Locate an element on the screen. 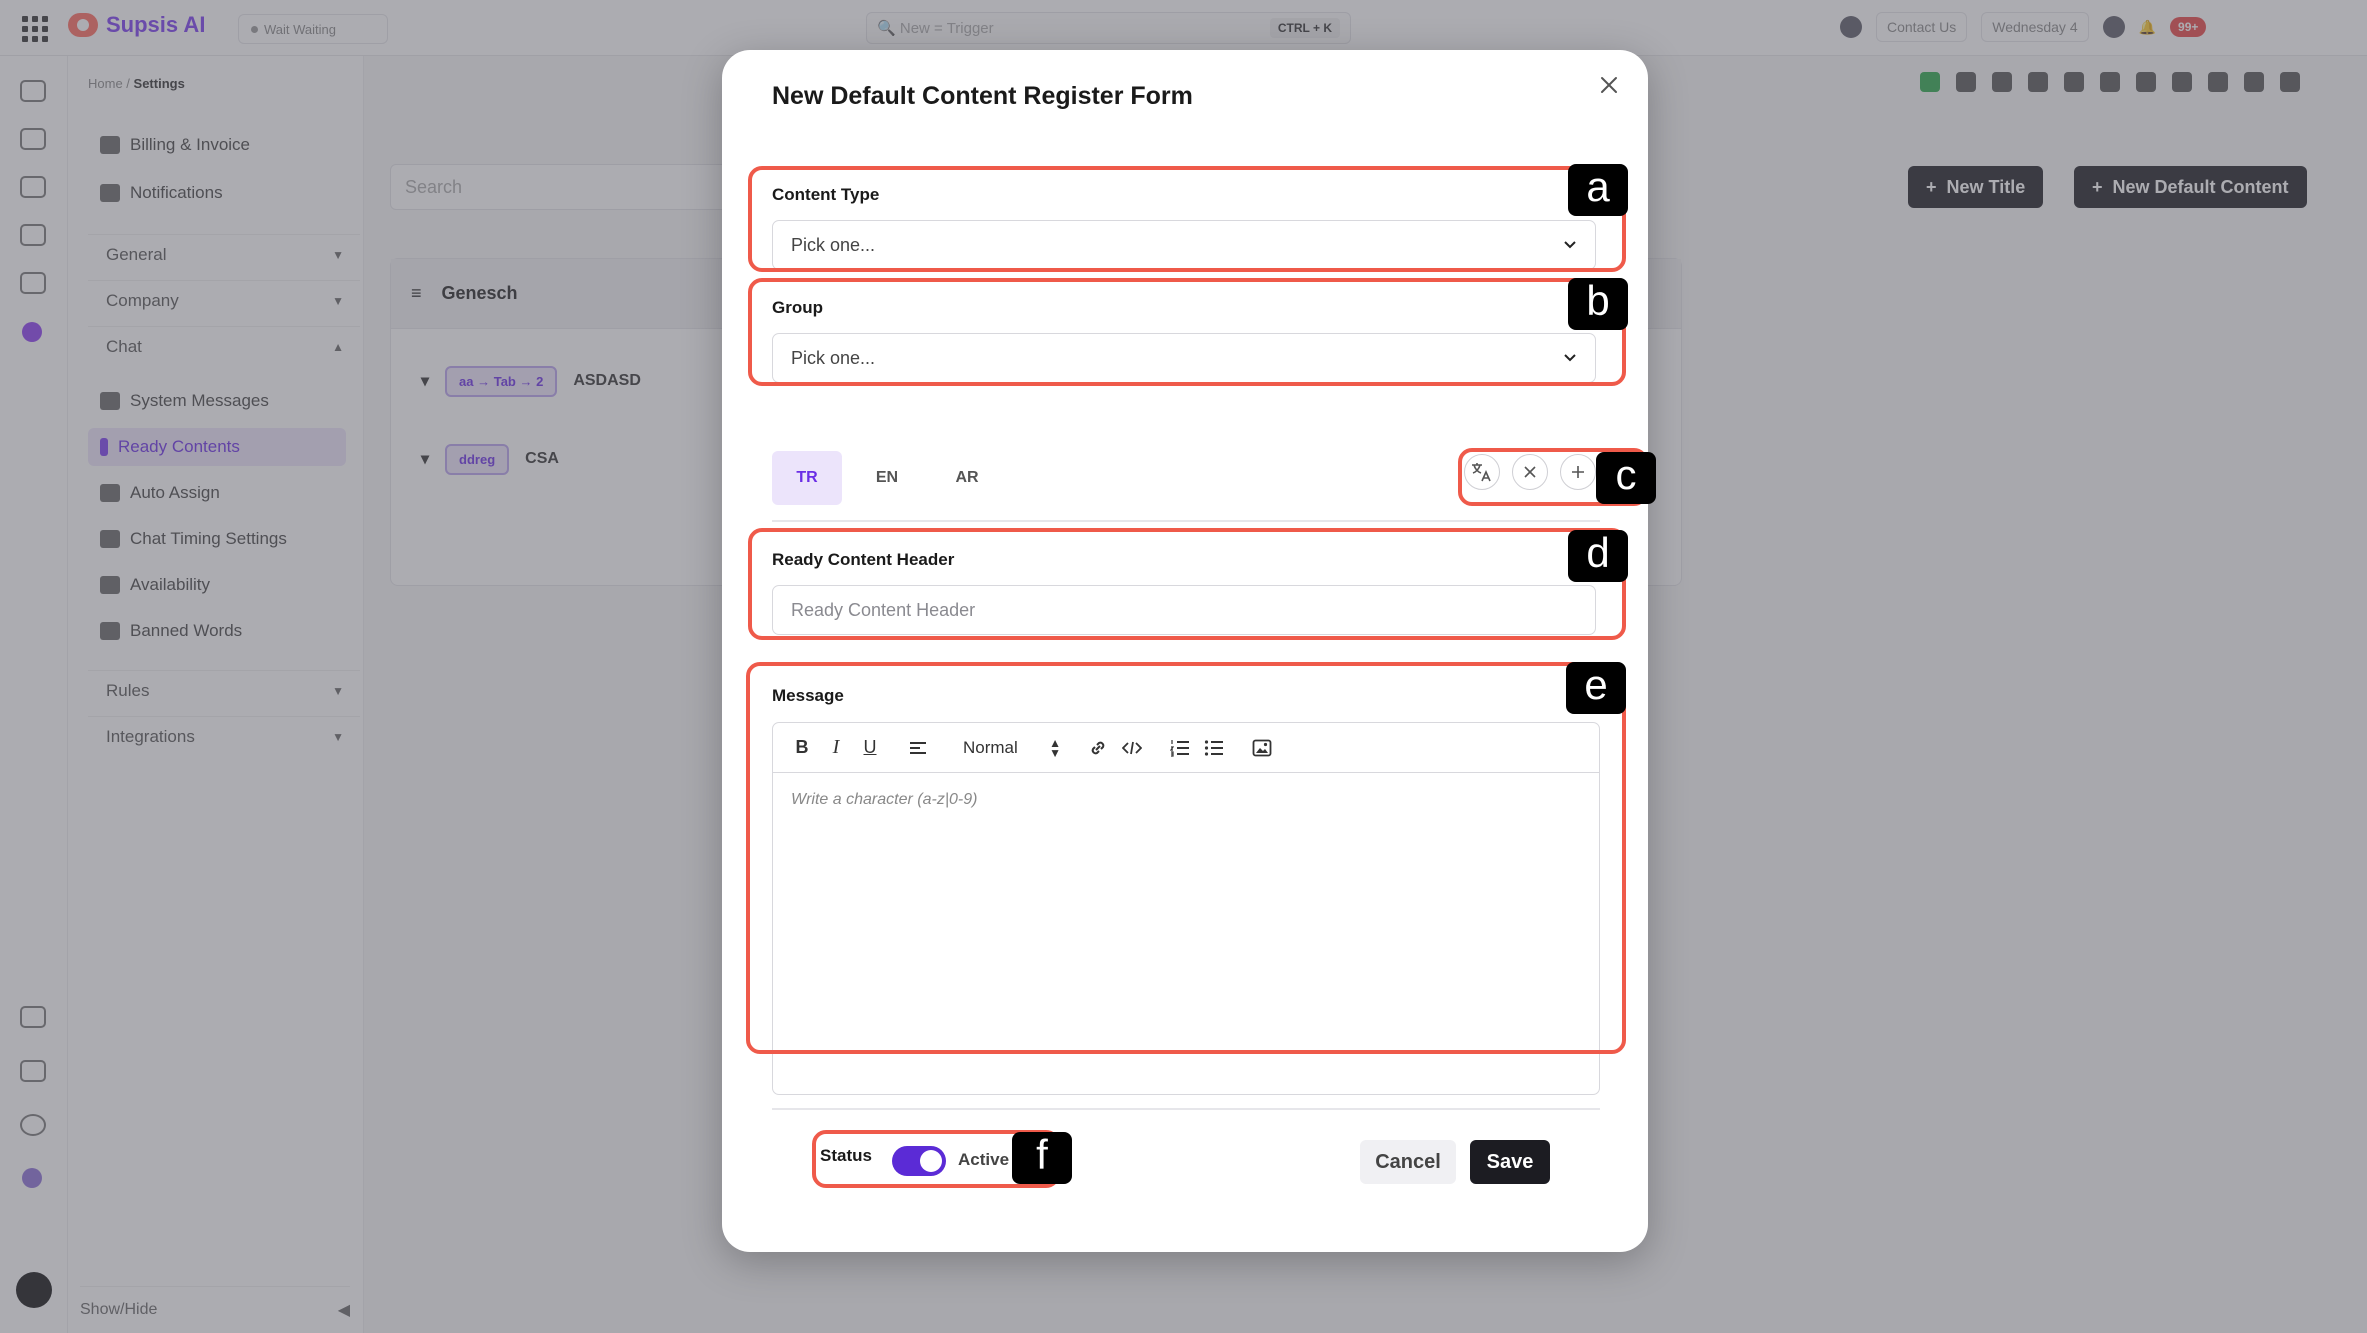 The image size is (2367, 1333). annotation-label-a: a is located at coordinates (1598, 189).